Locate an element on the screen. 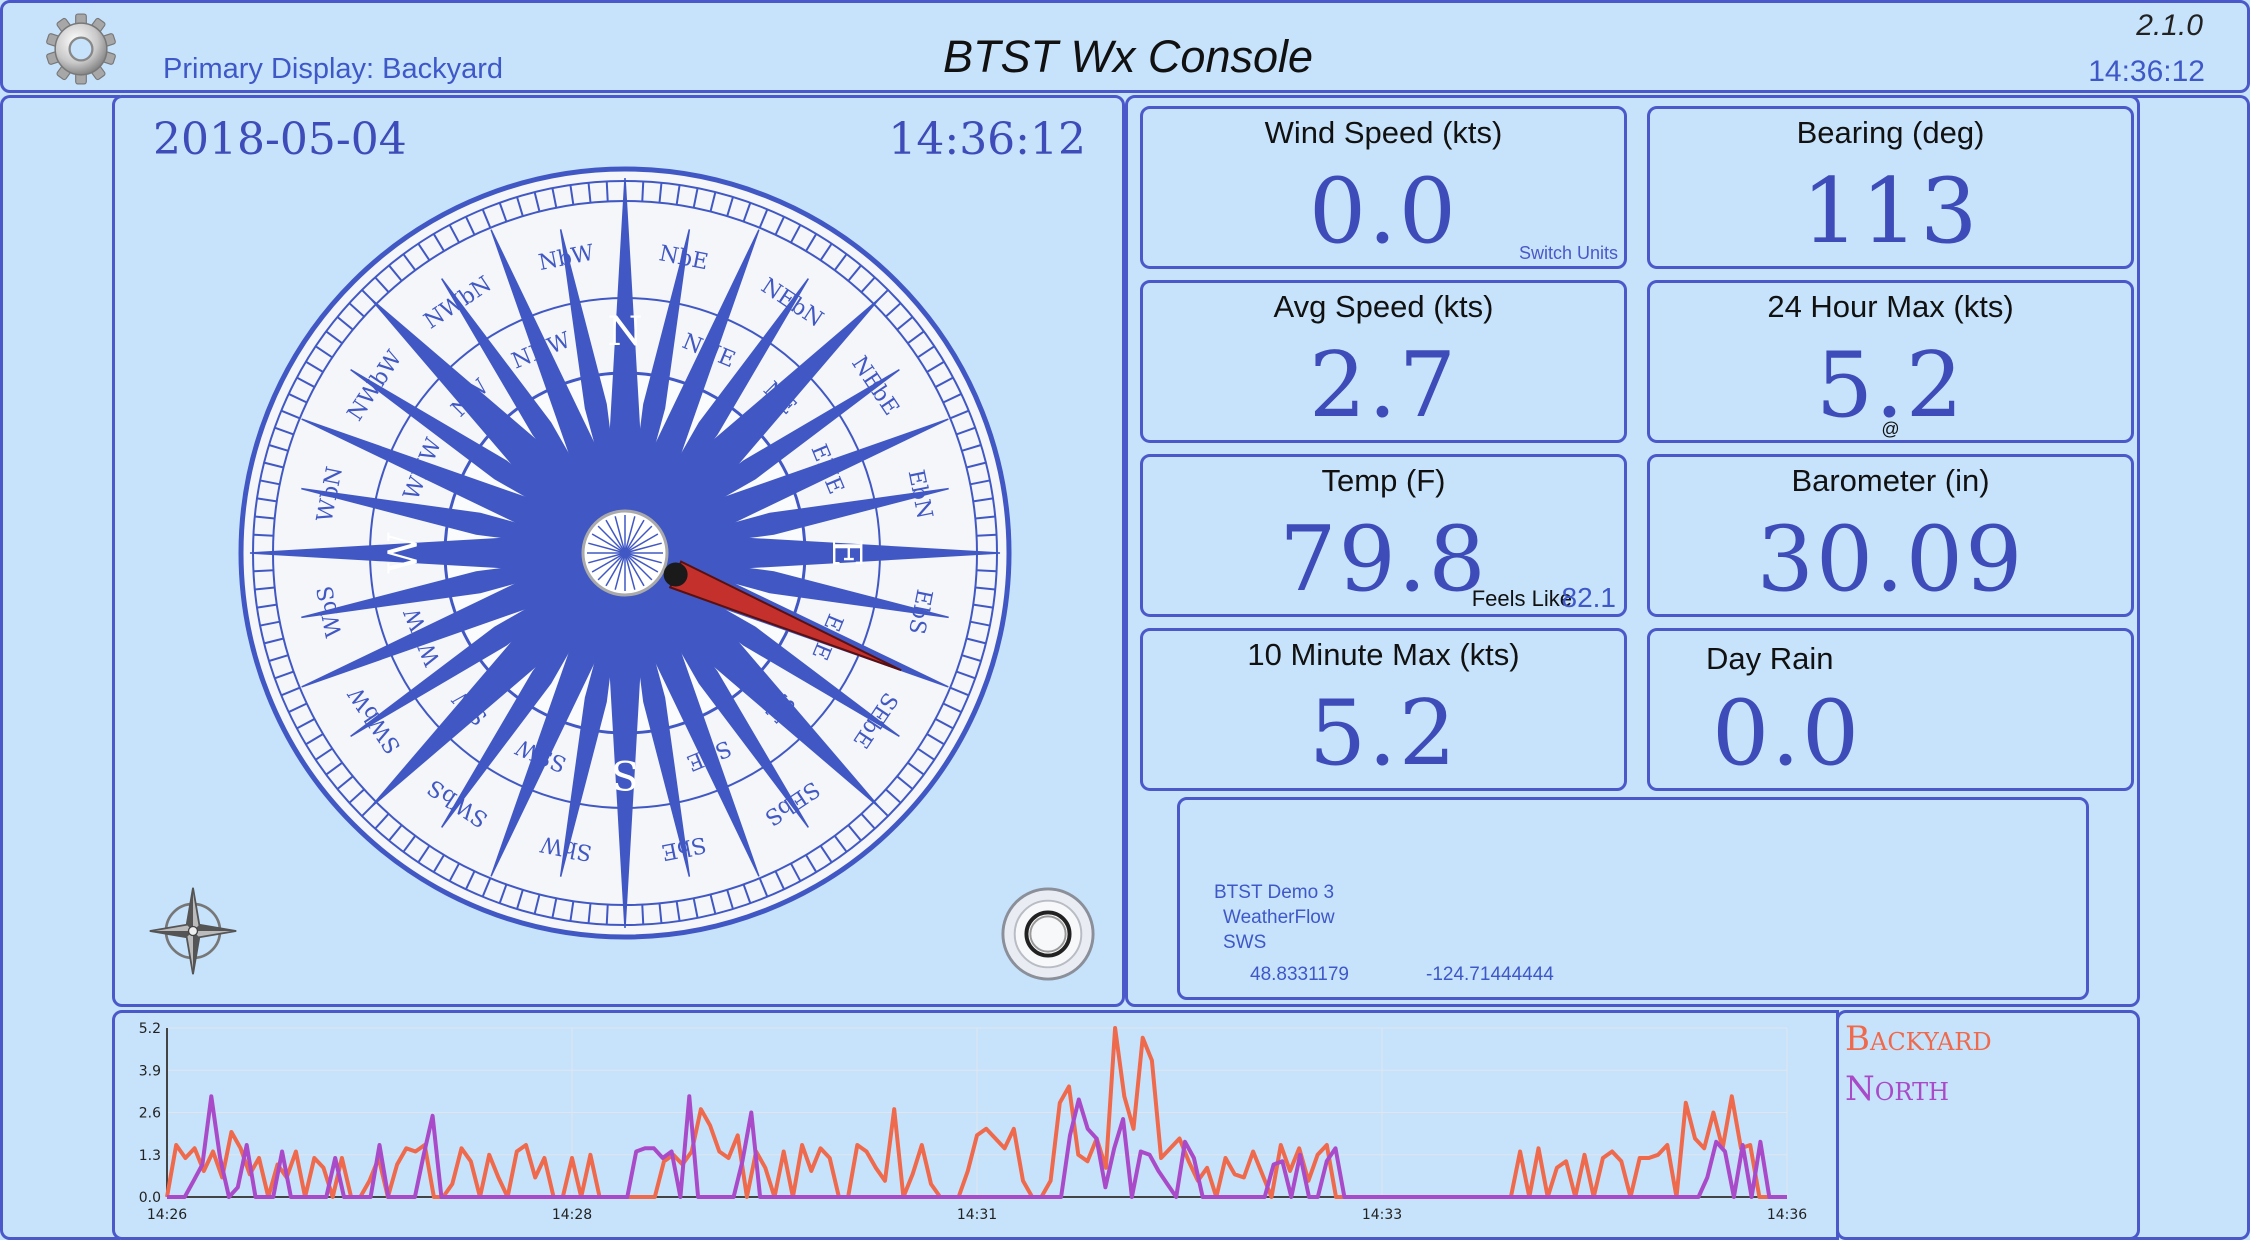 The image size is (2250, 1240). version-label: 2.1.0 is located at coordinates (2169, 25).